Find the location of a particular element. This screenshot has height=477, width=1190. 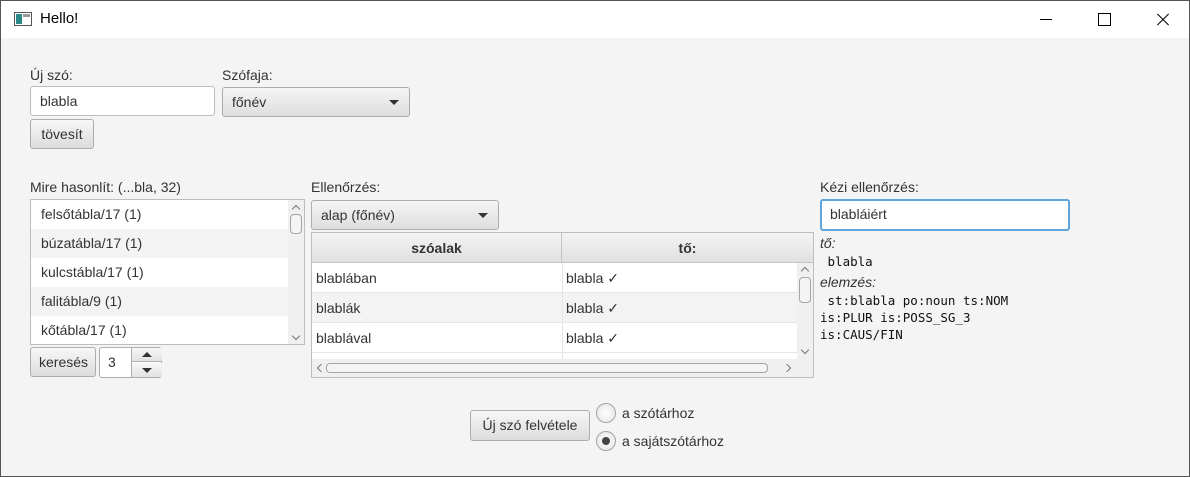

cell-form: blablával is located at coordinates (344, 338).